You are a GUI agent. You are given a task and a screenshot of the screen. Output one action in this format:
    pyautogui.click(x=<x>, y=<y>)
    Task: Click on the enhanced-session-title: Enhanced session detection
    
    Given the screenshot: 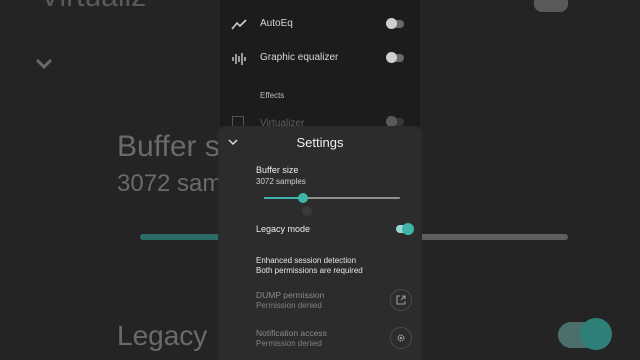 What is the action you would take?
    pyautogui.click(x=306, y=260)
    